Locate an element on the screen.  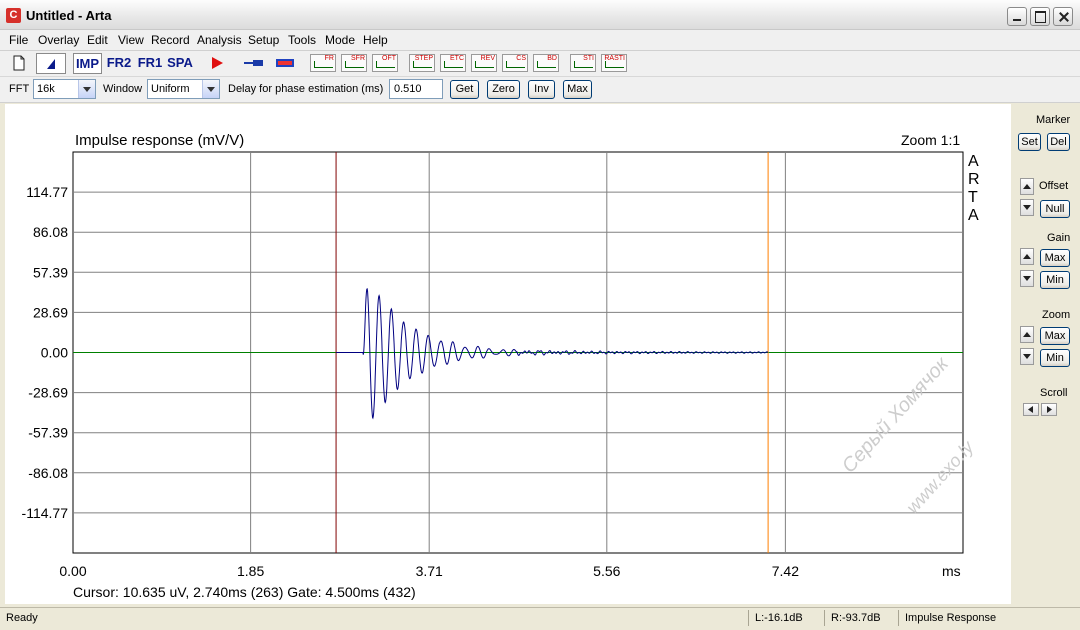
x-tick-label: 0.00 is located at coordinates (72, 571).